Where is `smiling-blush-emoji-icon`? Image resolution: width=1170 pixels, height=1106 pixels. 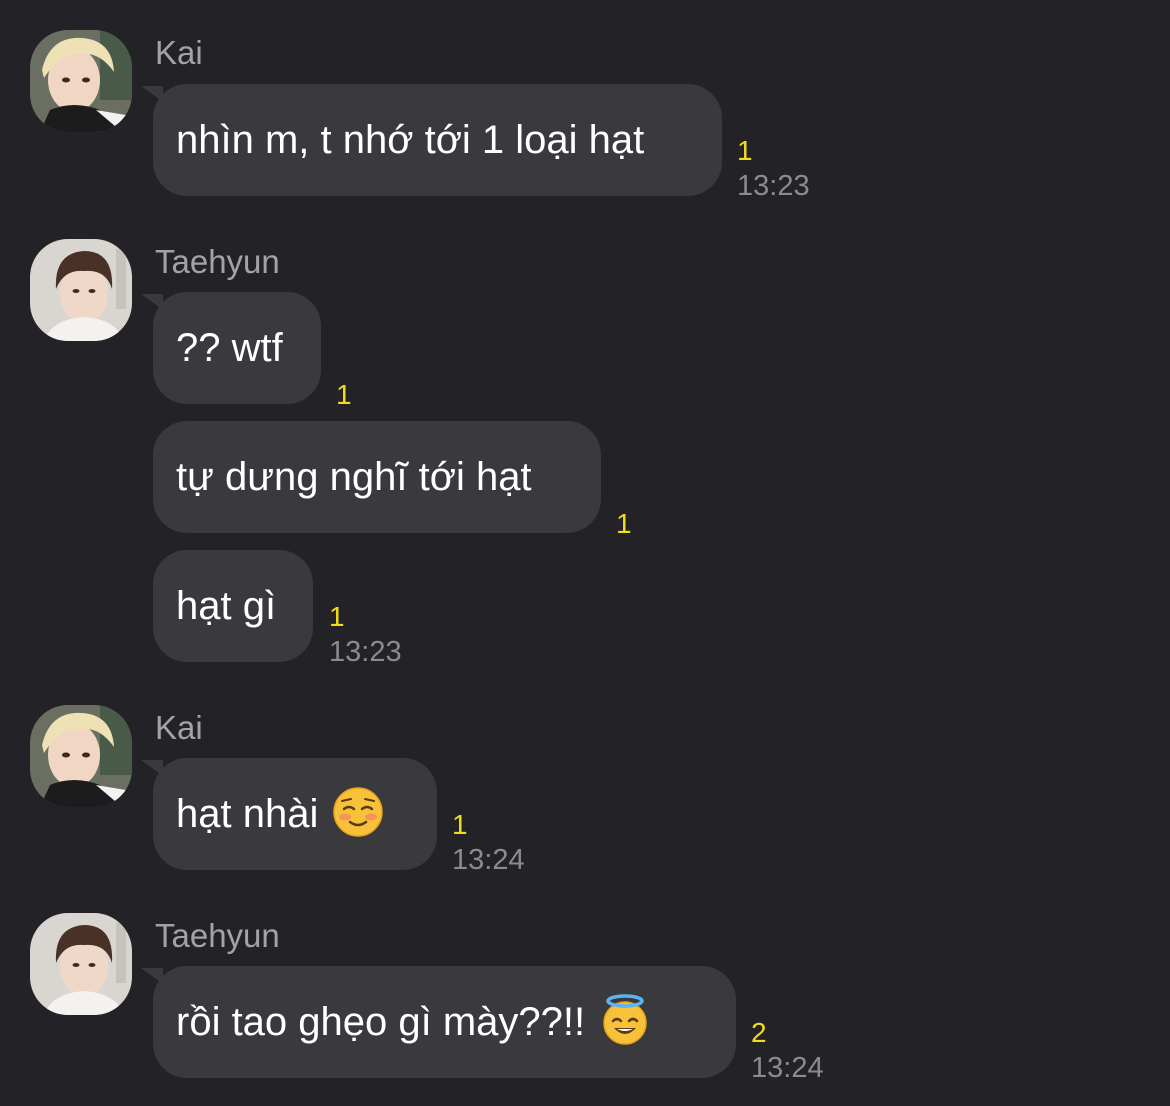 smiling-blush-emoji-icon is located at coordinates (358, 812).